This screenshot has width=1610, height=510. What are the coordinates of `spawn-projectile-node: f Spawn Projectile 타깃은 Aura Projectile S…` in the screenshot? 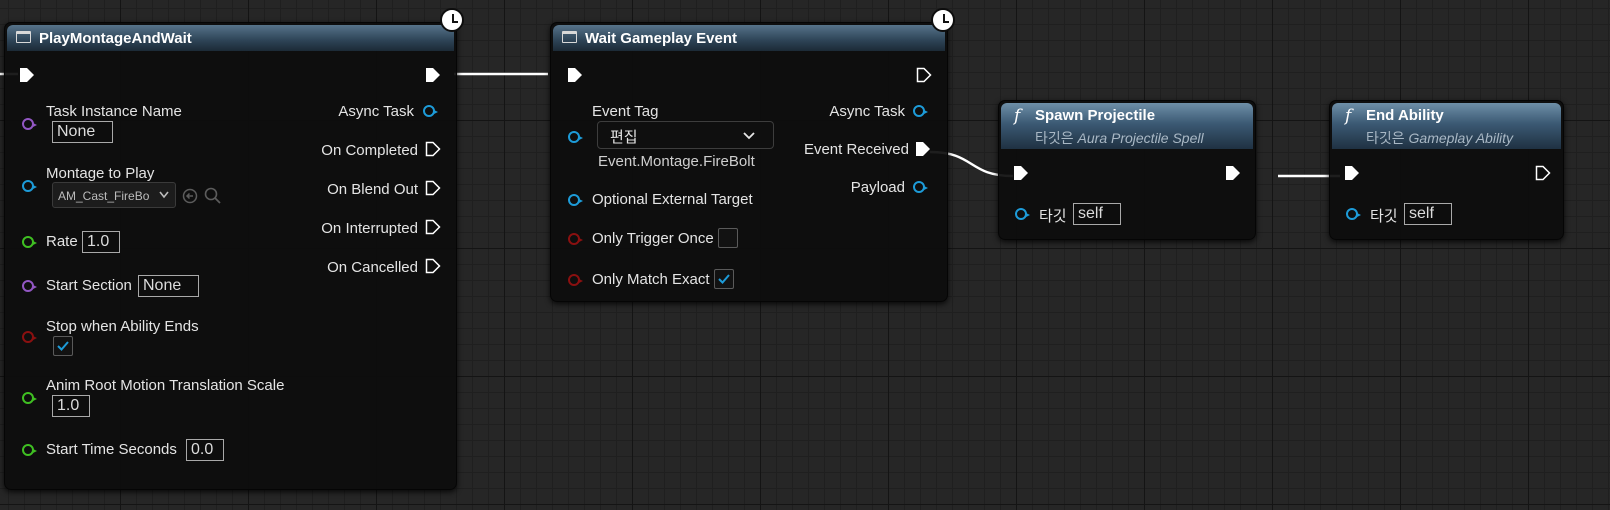 It's located at (1127, 170).